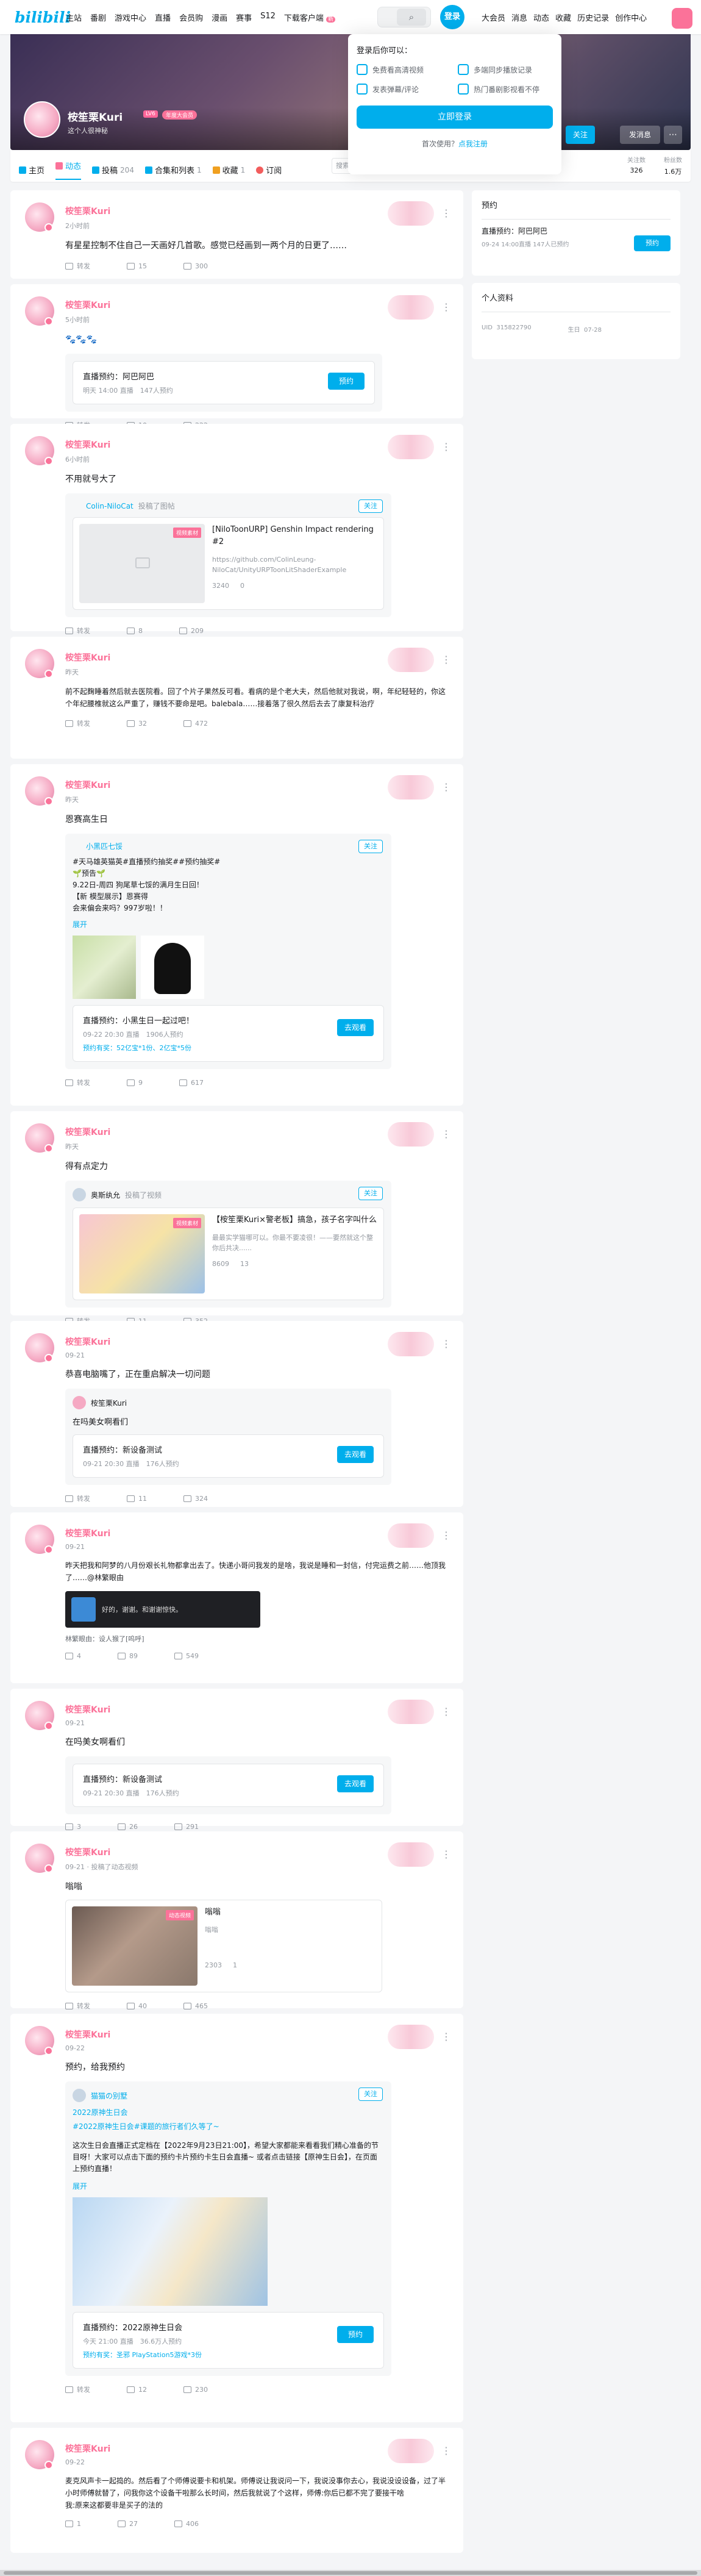 This screenshot has width=701, height=2576. Describe the element at coordinates (519, 17) in the screenshot. I see `nav-item-messages: 消息` at that location.